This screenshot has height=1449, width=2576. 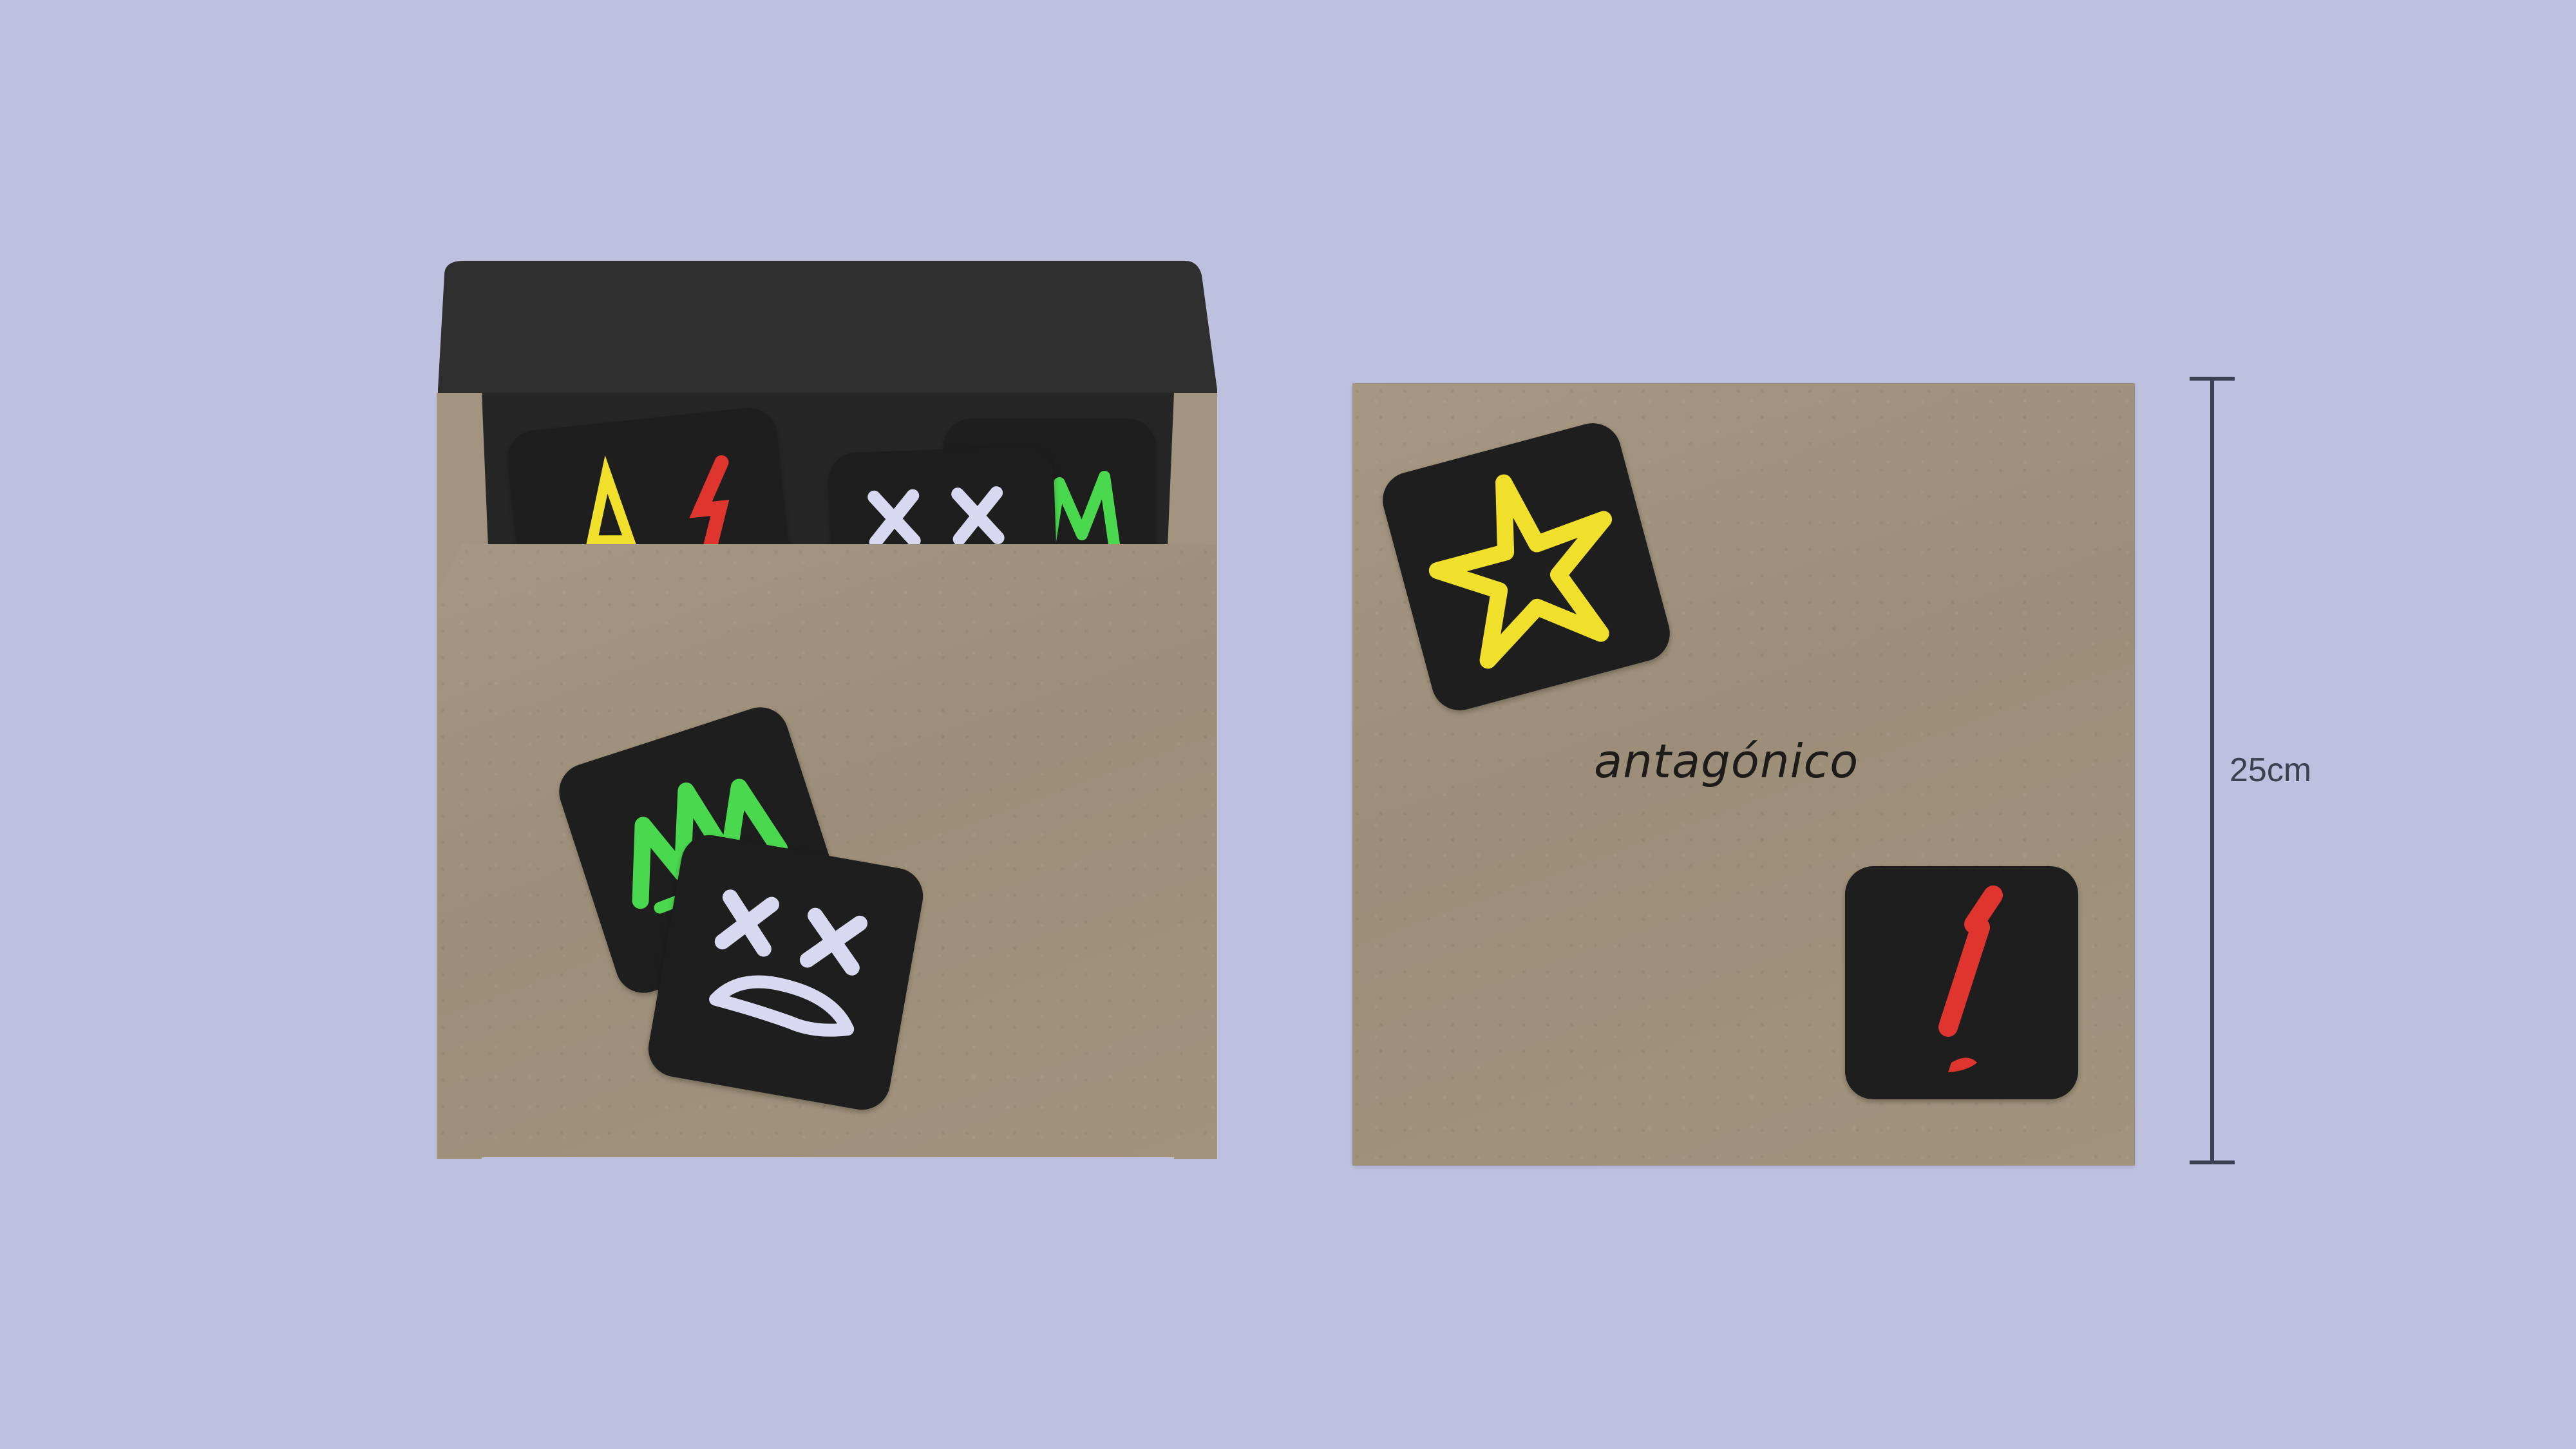 What do you see at coordinates (1727, 761) in the screenshot?
I see `brand-name: antagónico` at bounding box center [1727, 761].